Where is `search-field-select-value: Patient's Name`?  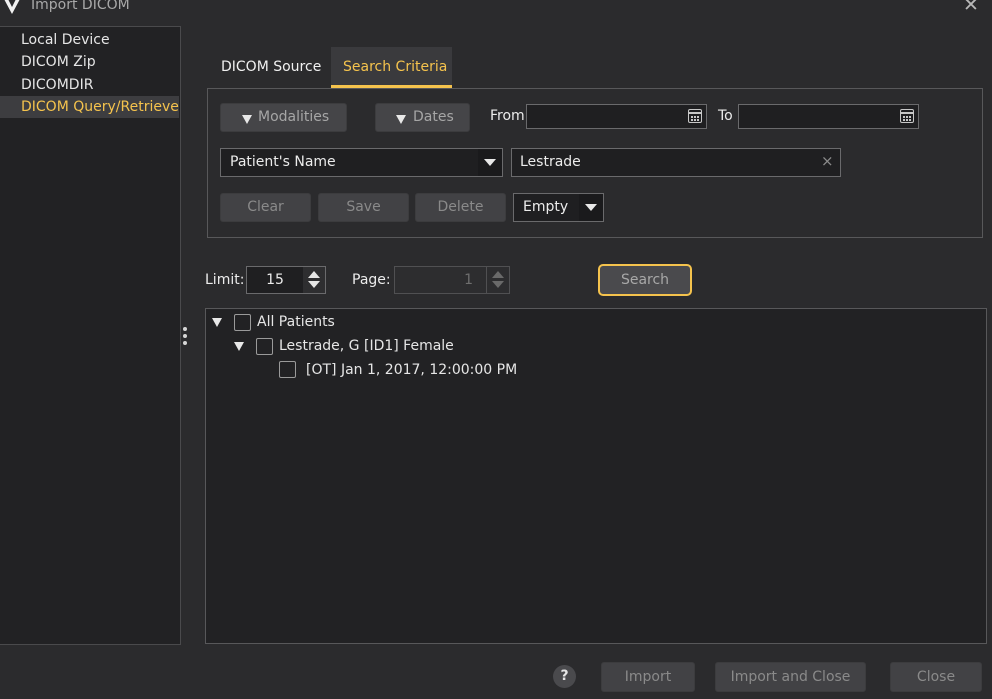 search-field-select-value: Patient's Name is located at coordinates (283, 162).